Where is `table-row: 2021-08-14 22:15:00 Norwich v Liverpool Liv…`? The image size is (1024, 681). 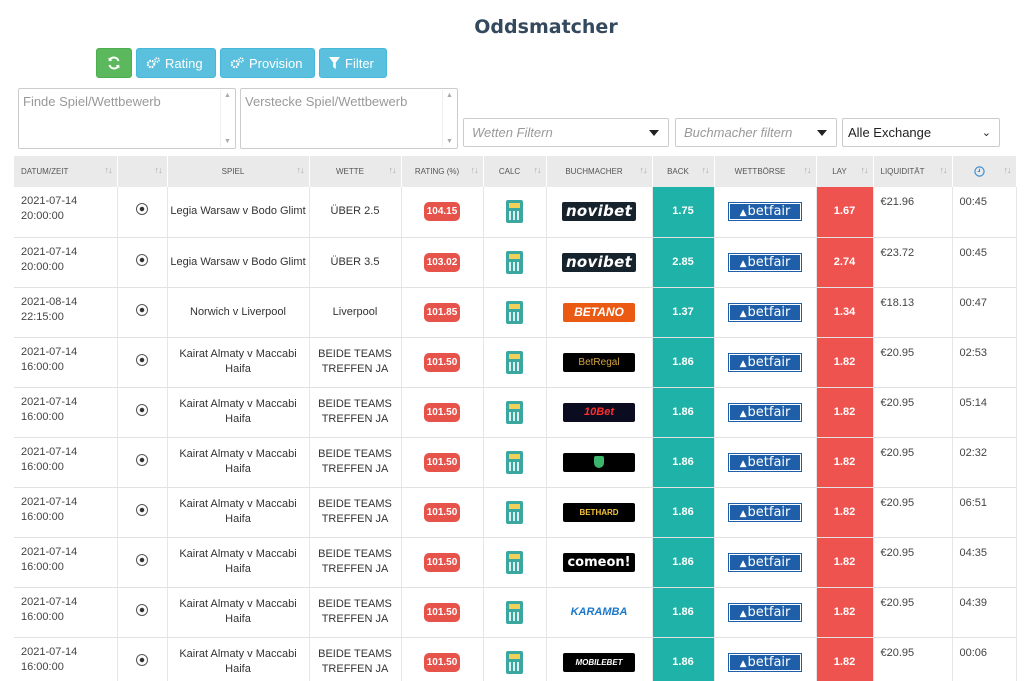
table-row: 2021-08-14 22:15:00 Norwich v Liverpool Liv… is located at coordinates (515, 312).